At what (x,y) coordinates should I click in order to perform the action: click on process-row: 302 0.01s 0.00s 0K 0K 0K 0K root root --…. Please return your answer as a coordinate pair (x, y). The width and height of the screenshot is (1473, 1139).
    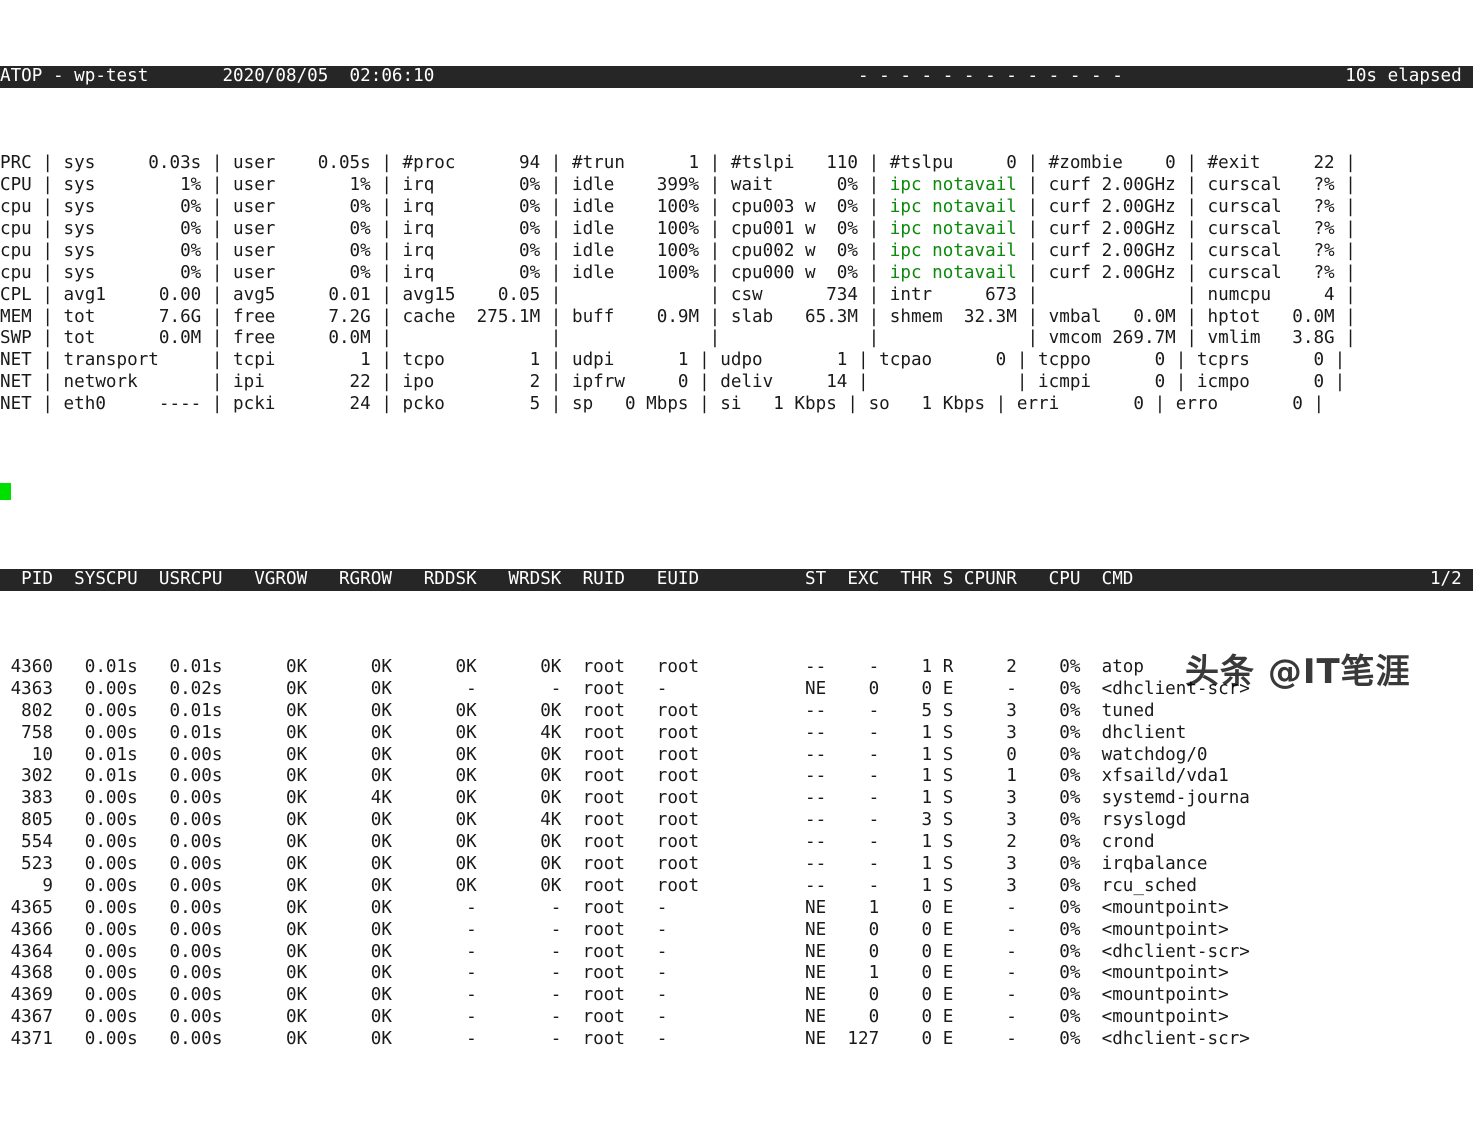
    Looking at the image, I should click on (736, 777).